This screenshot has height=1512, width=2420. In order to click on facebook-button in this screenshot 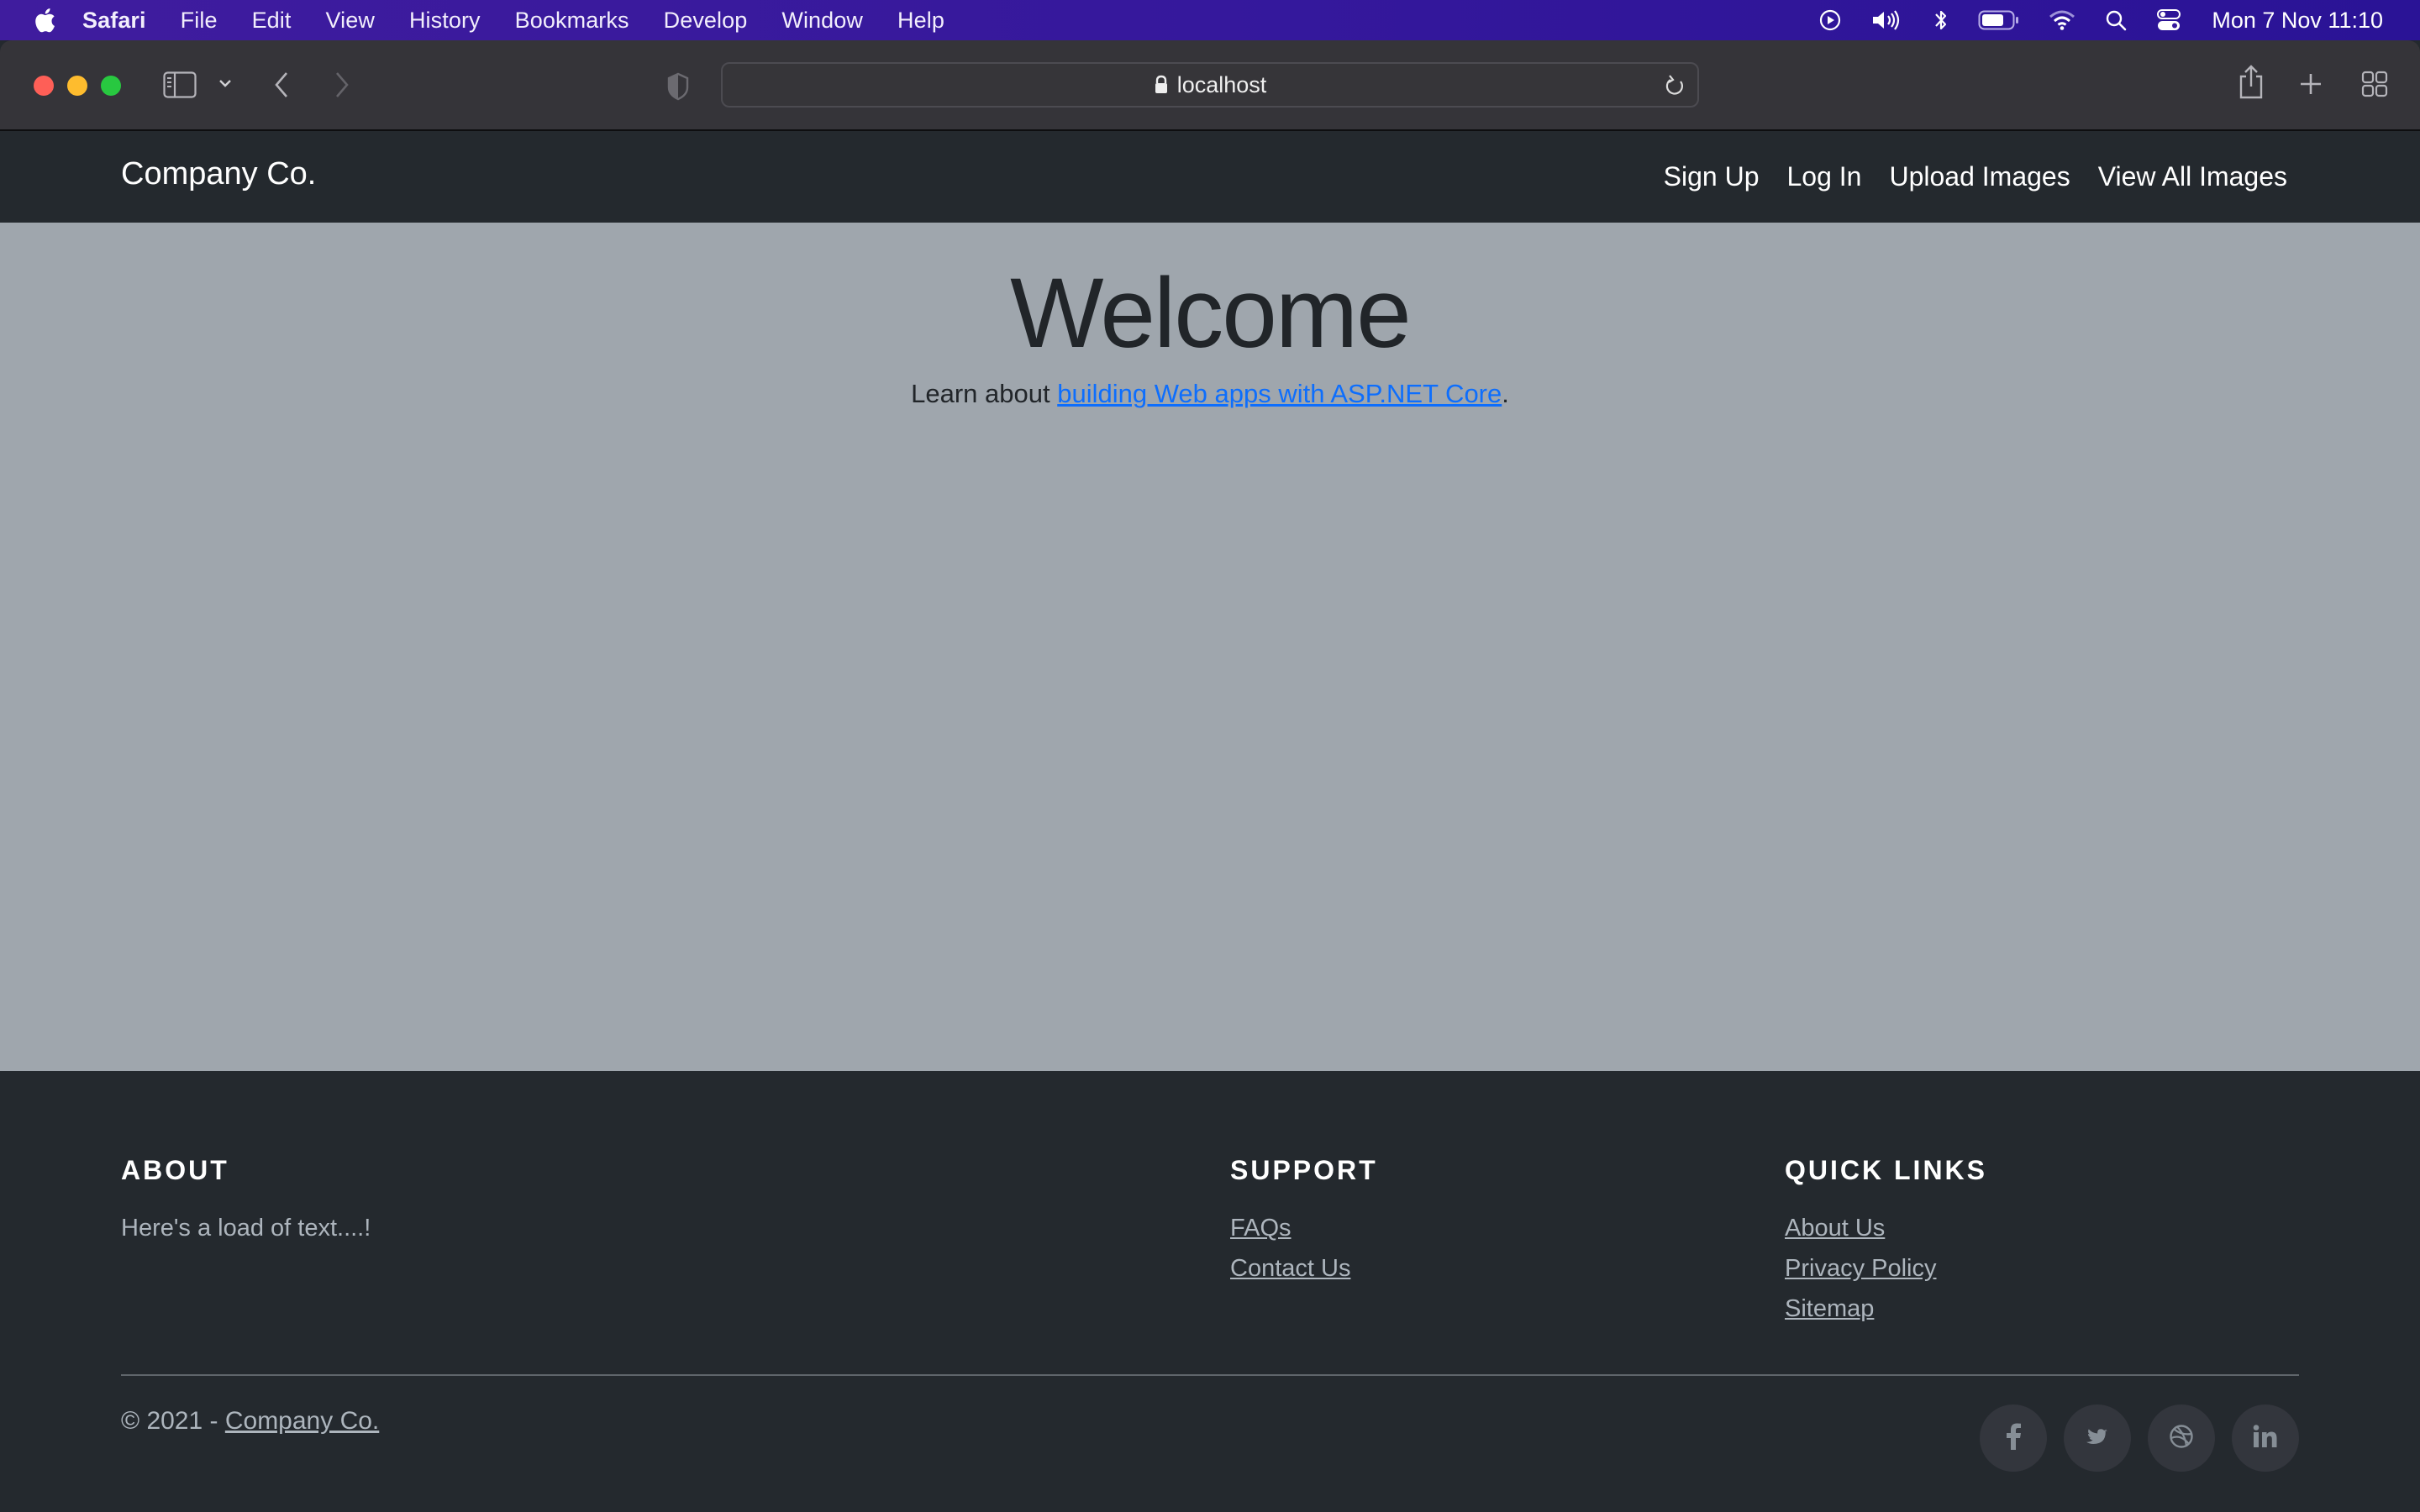, I will do `click(2013, 1438)`.